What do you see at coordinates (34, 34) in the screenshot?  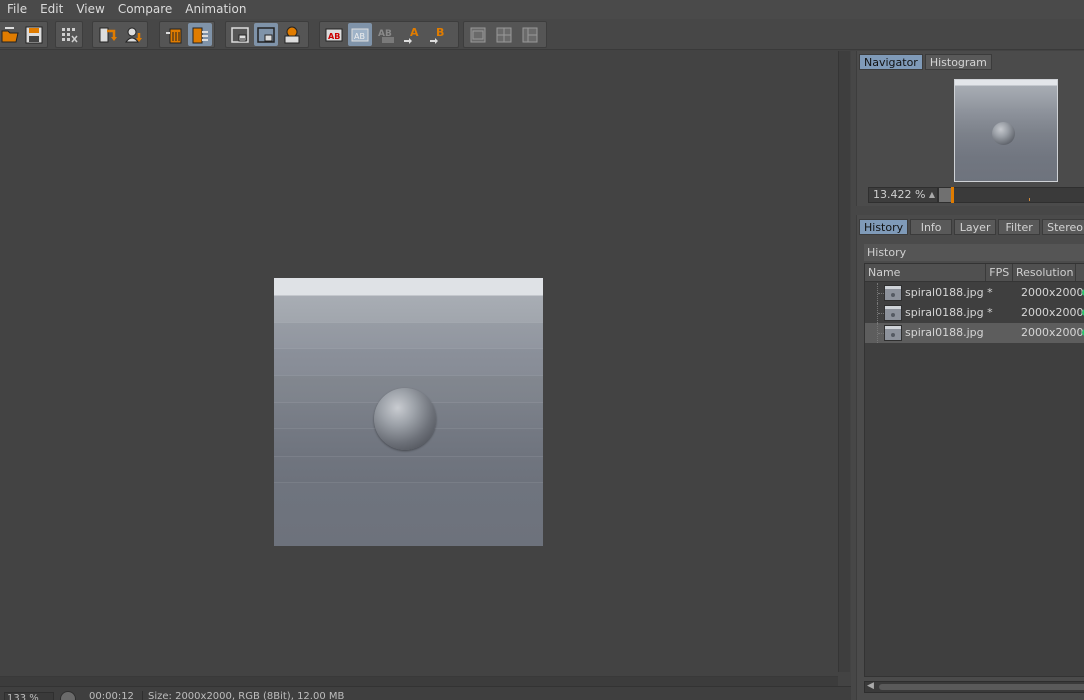 I see `save-icon` at bounding box center [34, 34].